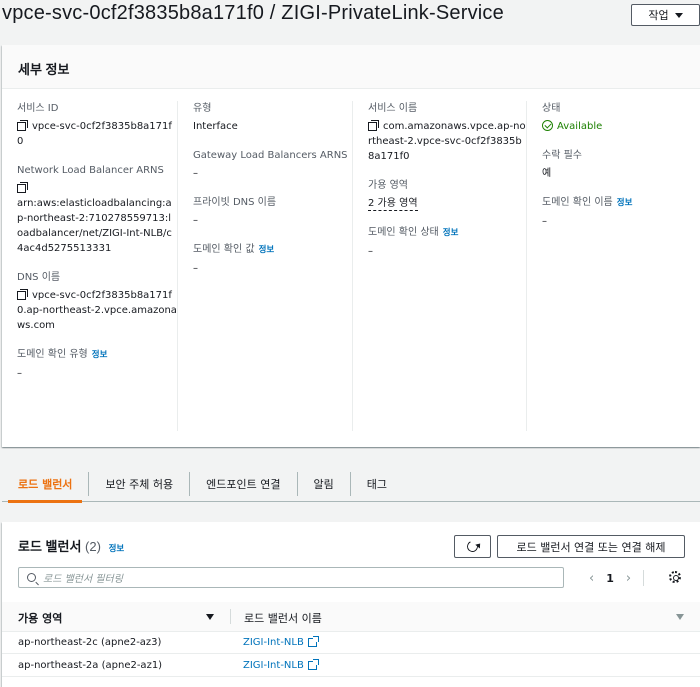 The height and width of the screenshot is (687, 700). Describe the element at coordinates (195, 173) in the screenshot. I see `gwlb-arns-value: –` at that location.